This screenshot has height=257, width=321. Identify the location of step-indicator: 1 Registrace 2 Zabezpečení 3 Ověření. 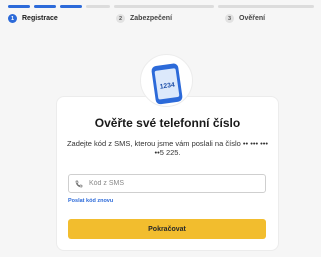
(161, 20).